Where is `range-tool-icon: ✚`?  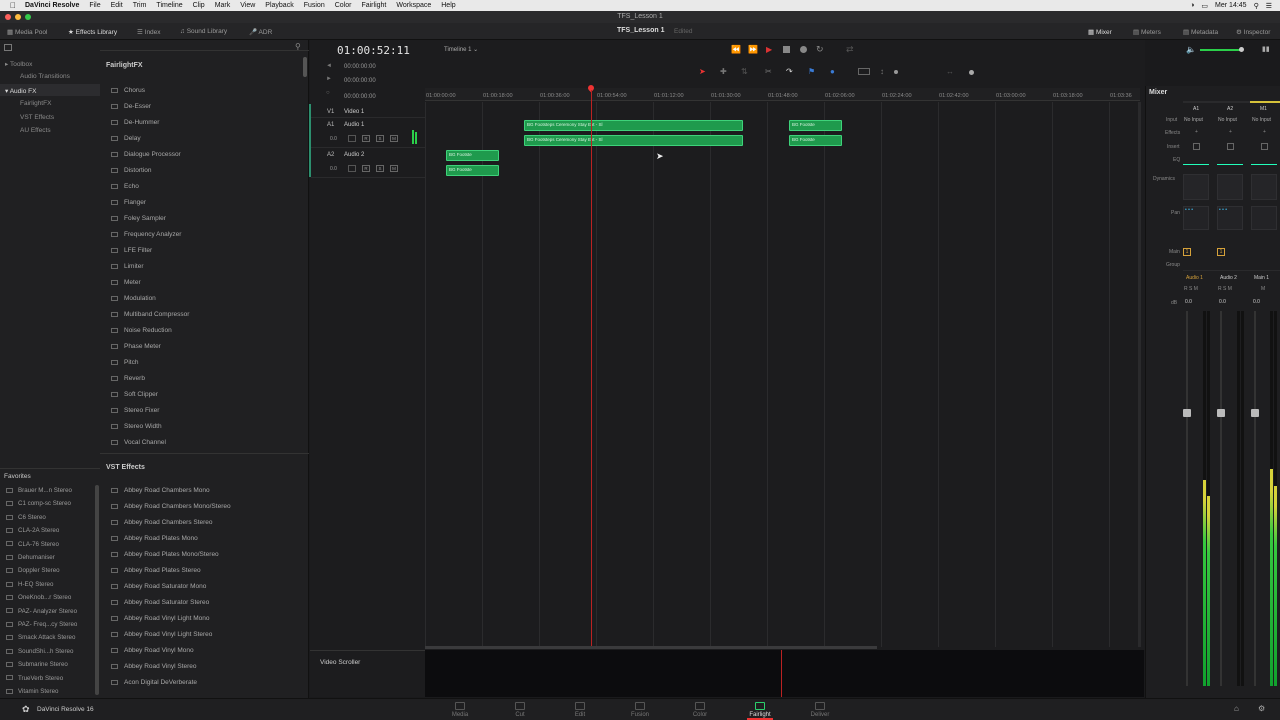
range-tool-icon: ✚ is located at coordinates (723, 71).